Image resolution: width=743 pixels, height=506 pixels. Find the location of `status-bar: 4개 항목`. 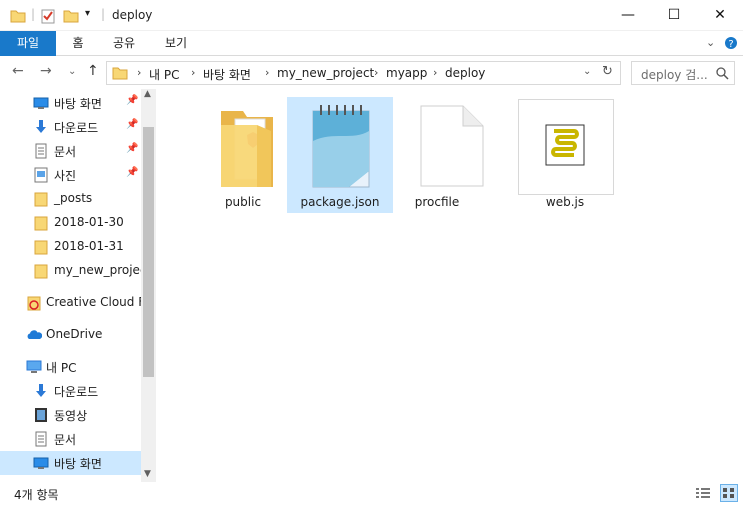

status-bar: 4개 항목 is located at coordinates (371, 494).